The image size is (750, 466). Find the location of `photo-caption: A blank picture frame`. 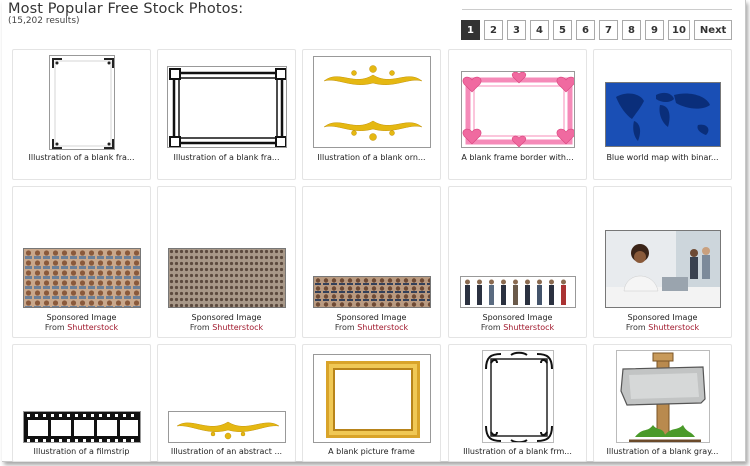

photo-caption: A blank picture frame is located at coordinates (371, 451).